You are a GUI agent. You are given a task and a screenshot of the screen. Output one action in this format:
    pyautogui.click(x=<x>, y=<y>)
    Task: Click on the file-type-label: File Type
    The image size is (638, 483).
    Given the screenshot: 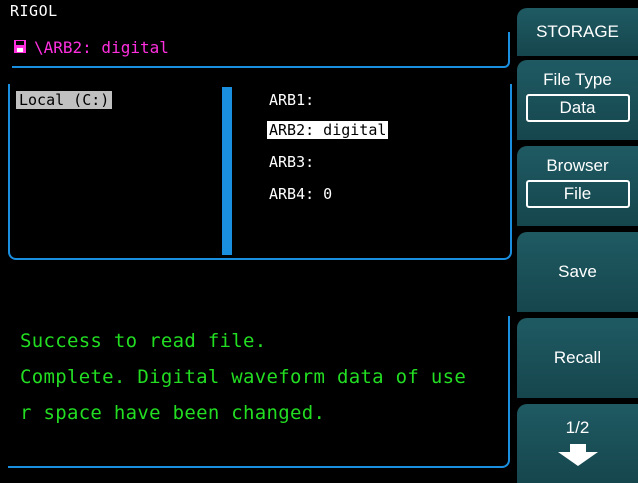 What is the action you would take?
    pyautogui.click(x=577, y=79)
    